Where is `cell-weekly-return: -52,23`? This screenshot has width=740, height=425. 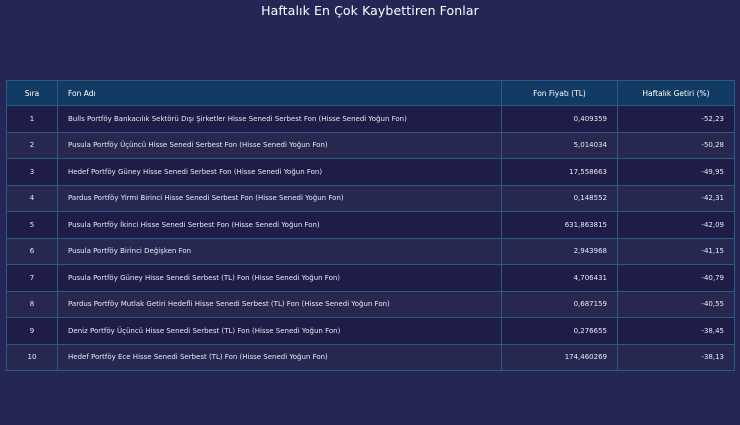
cell-weekly-return: -52,23 is located at coordinates (676, 119).